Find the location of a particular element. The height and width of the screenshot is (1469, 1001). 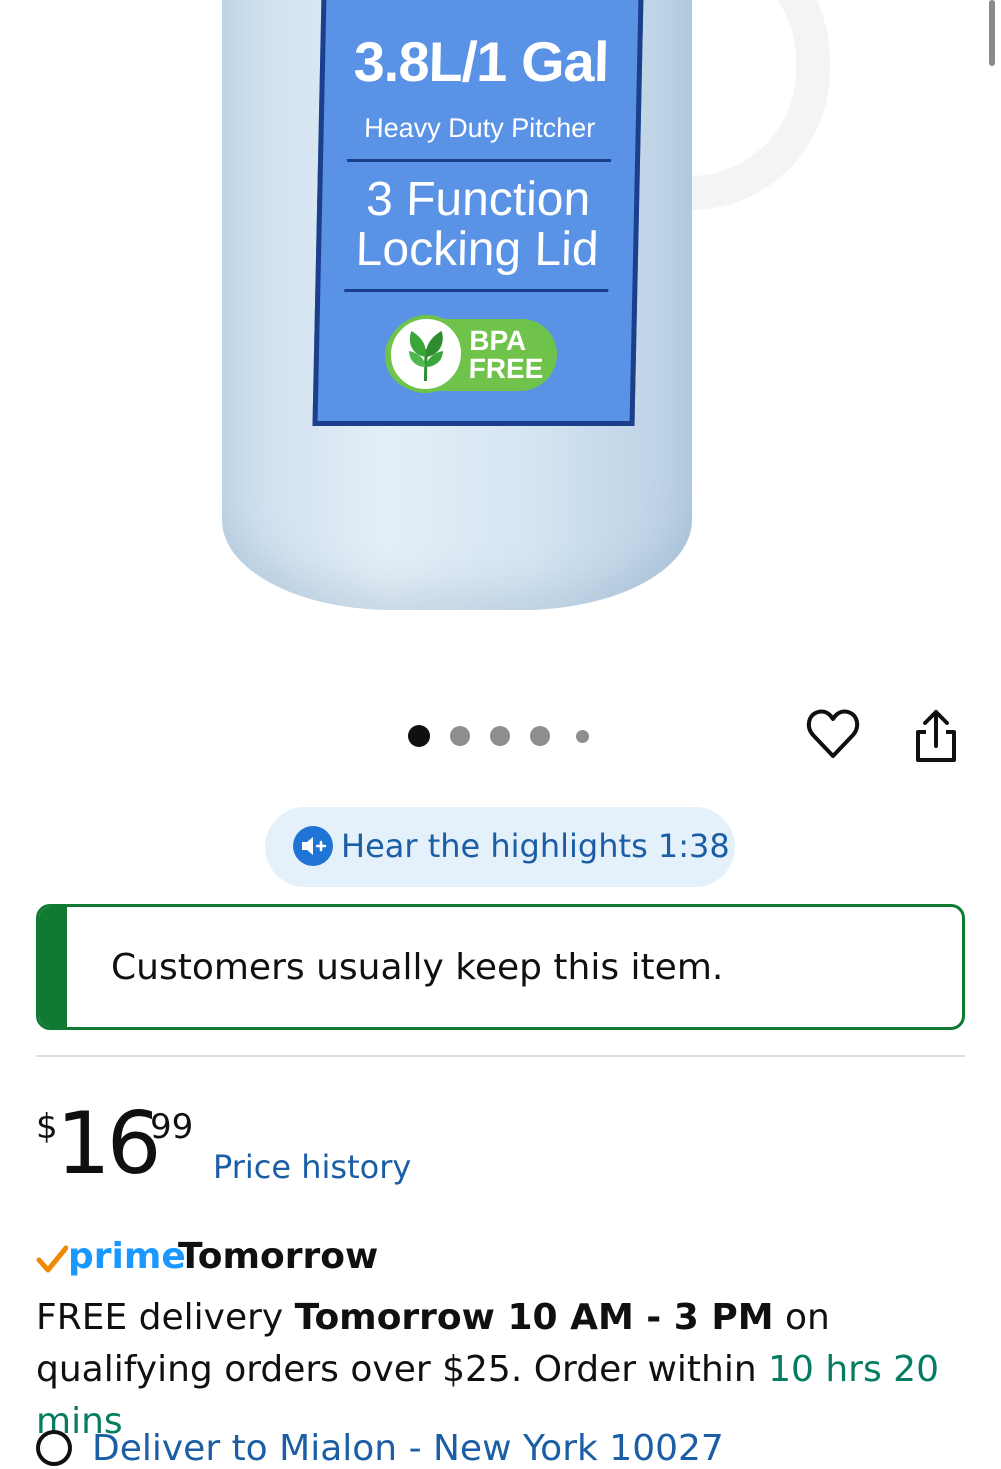

bpa-text: BPA FREE is located at coordinates (506, 354).